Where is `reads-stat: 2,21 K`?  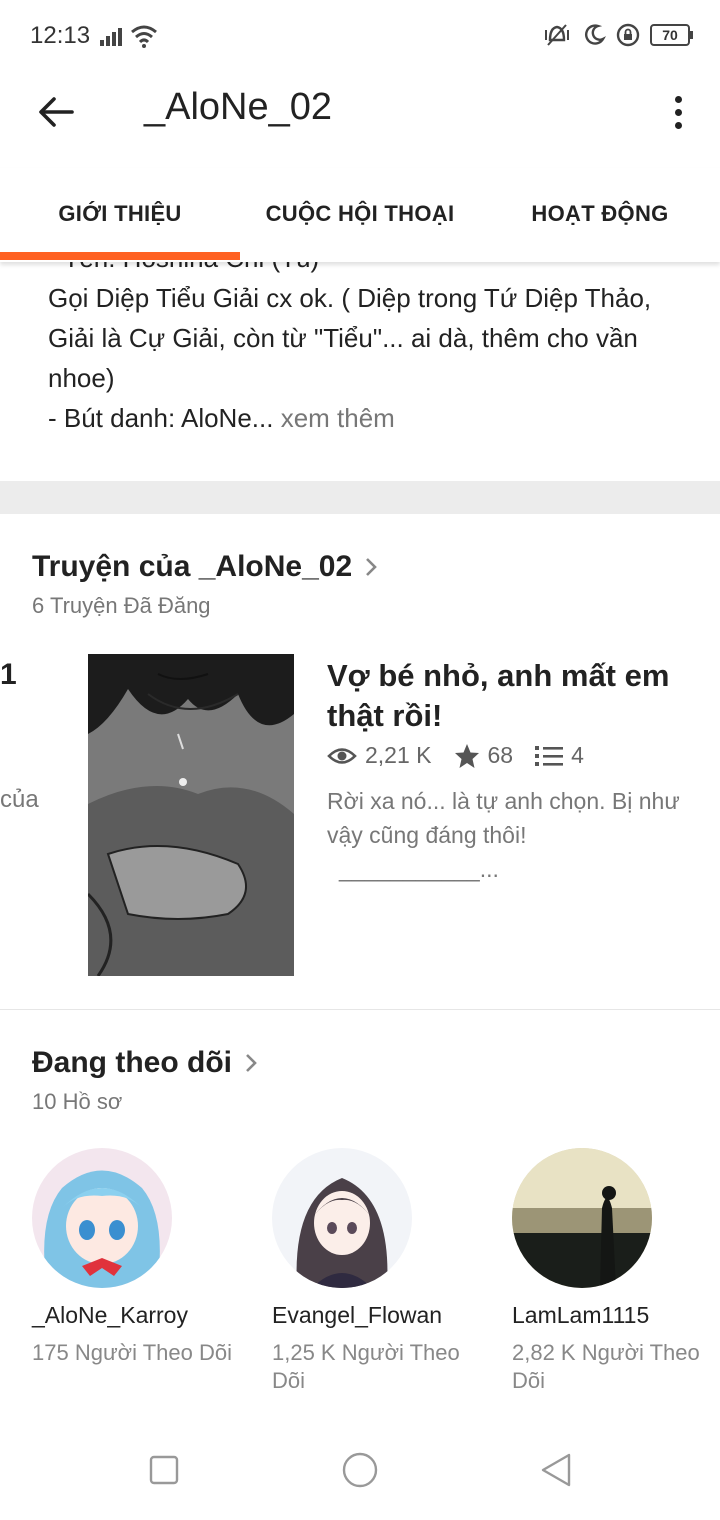 reads-stat: 2,21 K is located at coordinates (379, 755).